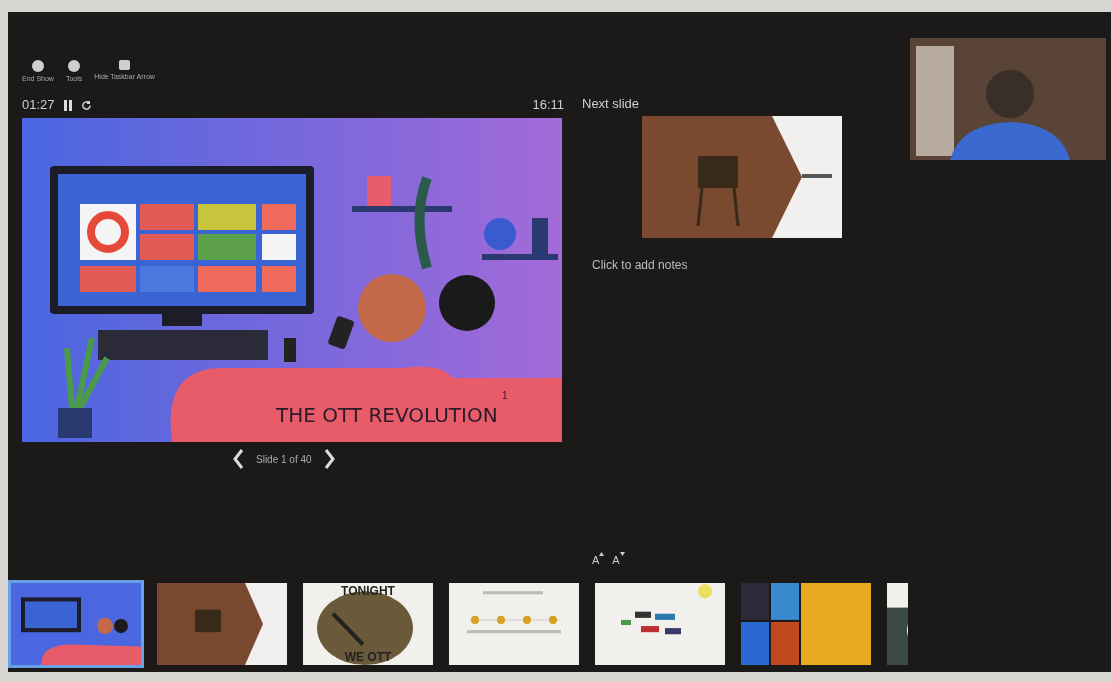 Image resolution: width=1111 pixels, height=682 pixels. What do you see at coordinates (505, 396) in the screenshot?
I see `slide-number: 1` at bounding box center [505, 396].